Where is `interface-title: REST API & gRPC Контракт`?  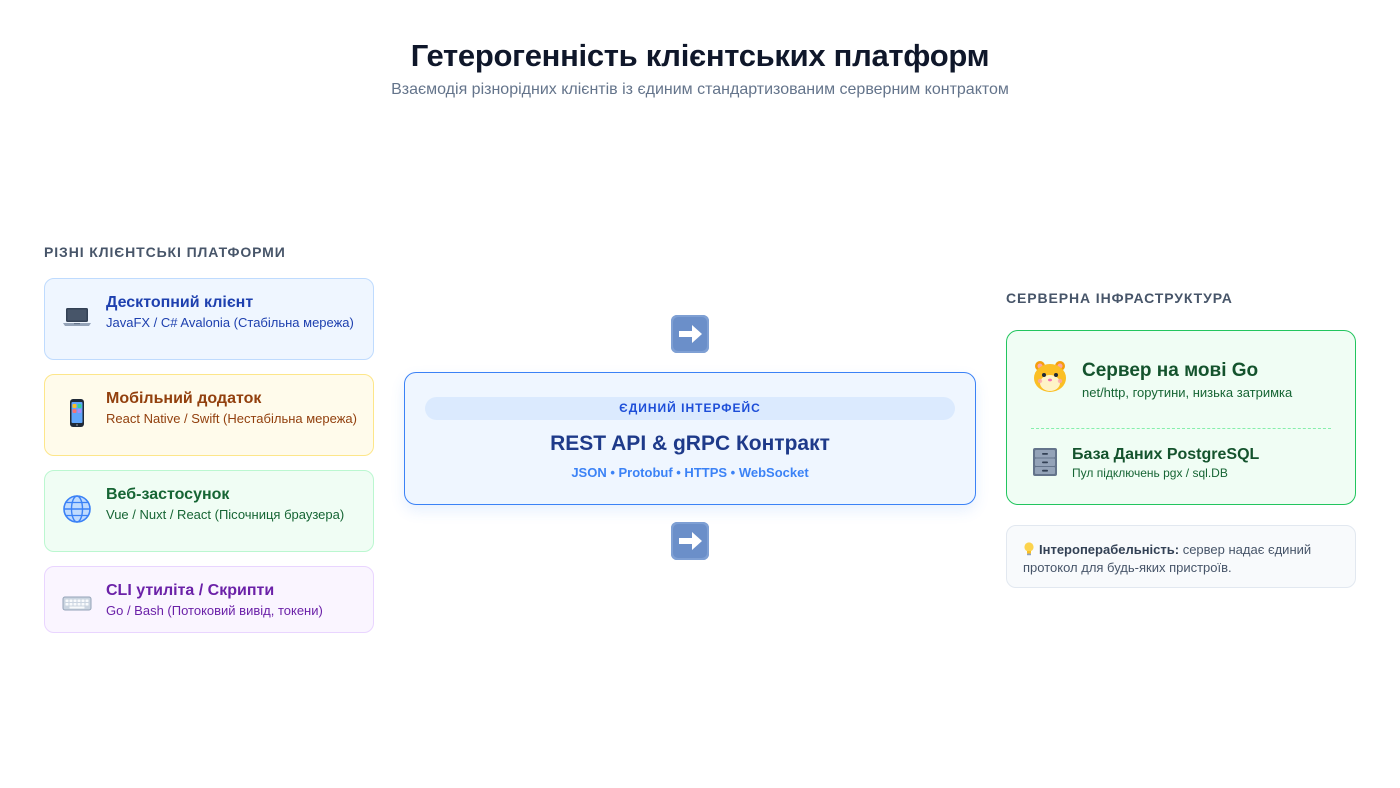 interface-title: REST API & gRPC Контракт is located at coordinates (690, 443).